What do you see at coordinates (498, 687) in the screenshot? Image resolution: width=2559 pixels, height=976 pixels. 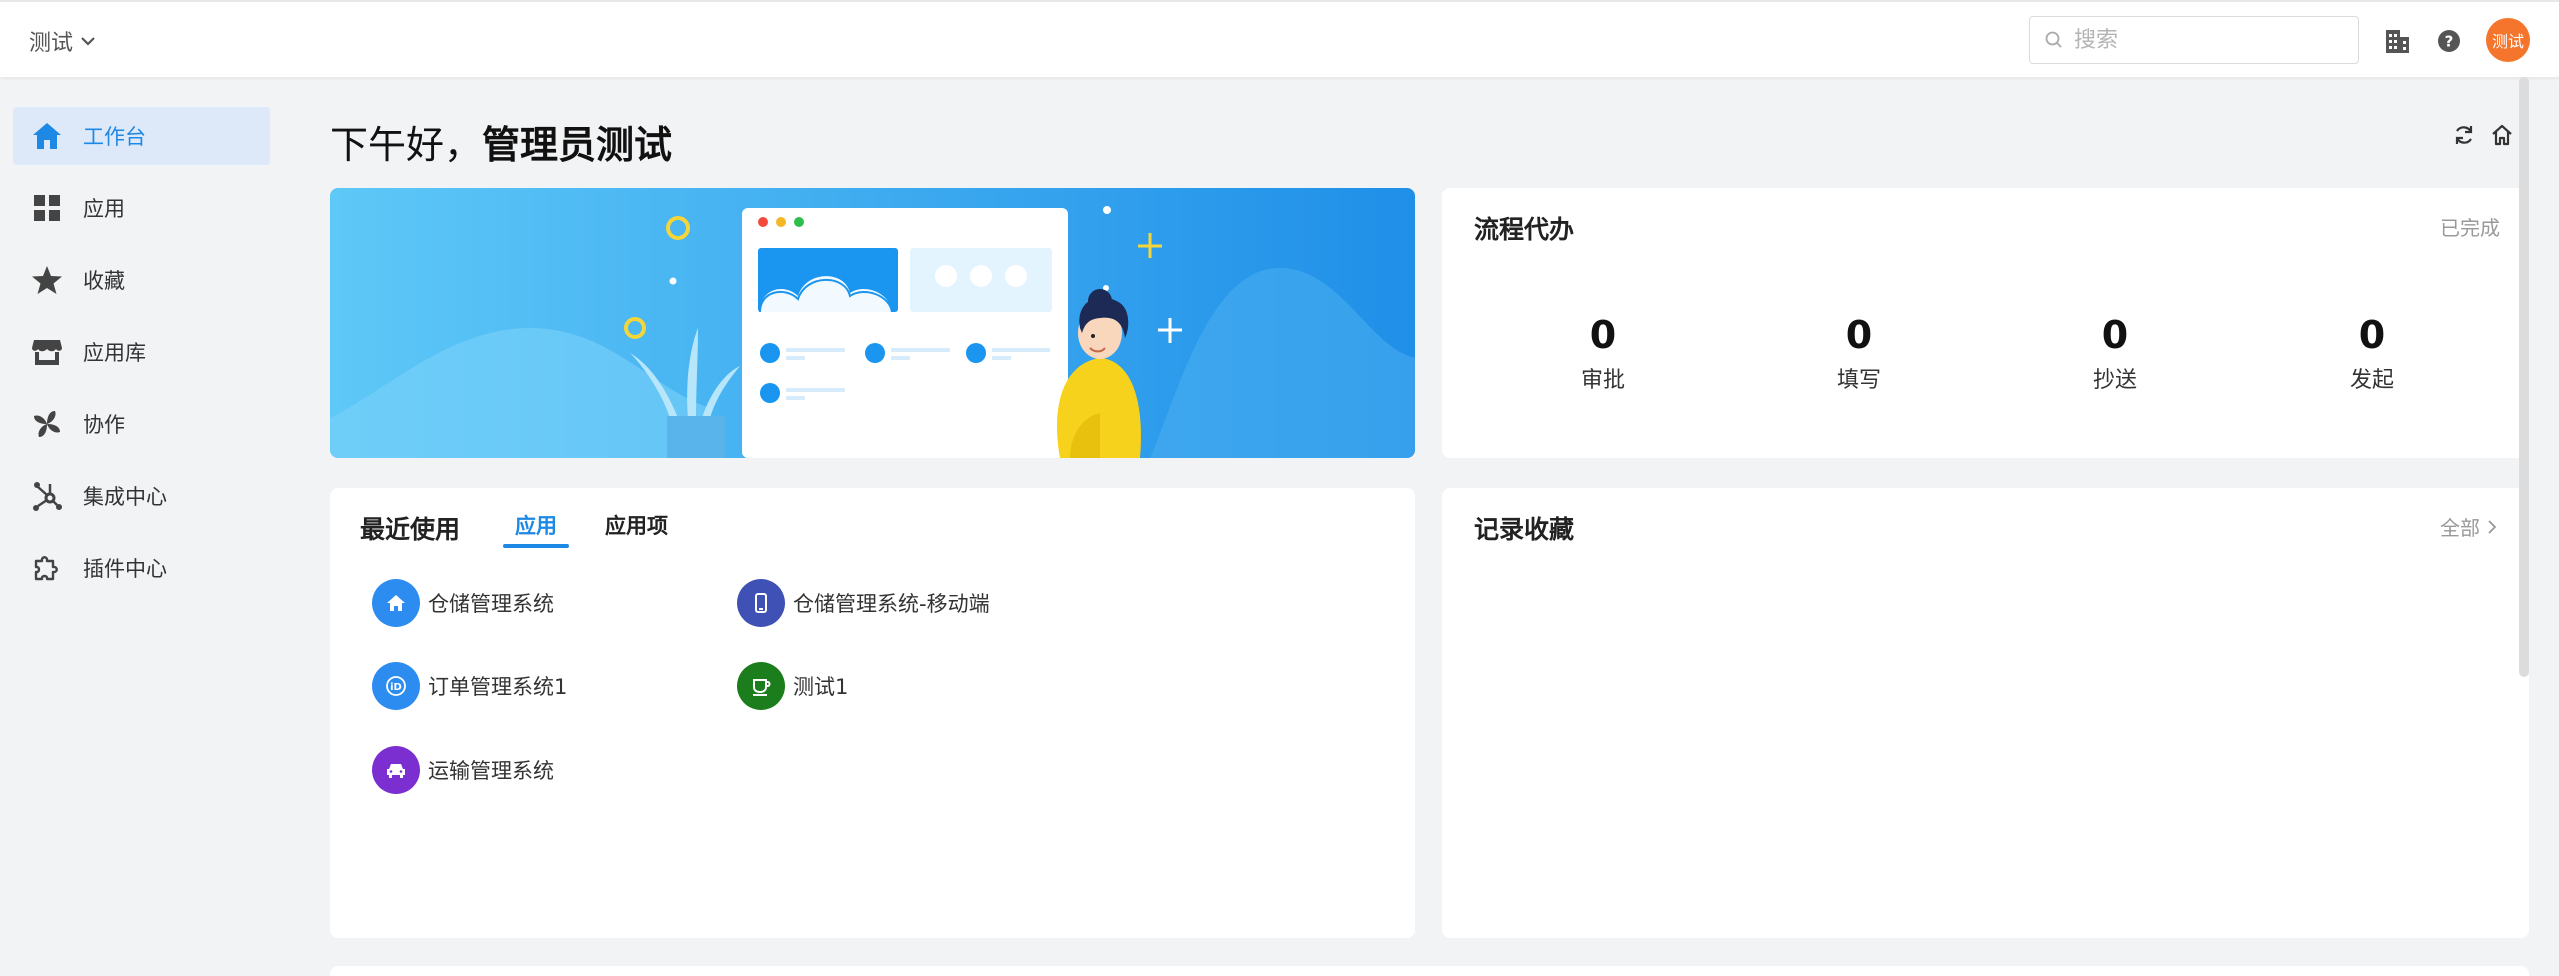 I see `app-name: 订单管理系统1` at bounding box center [498, 687].